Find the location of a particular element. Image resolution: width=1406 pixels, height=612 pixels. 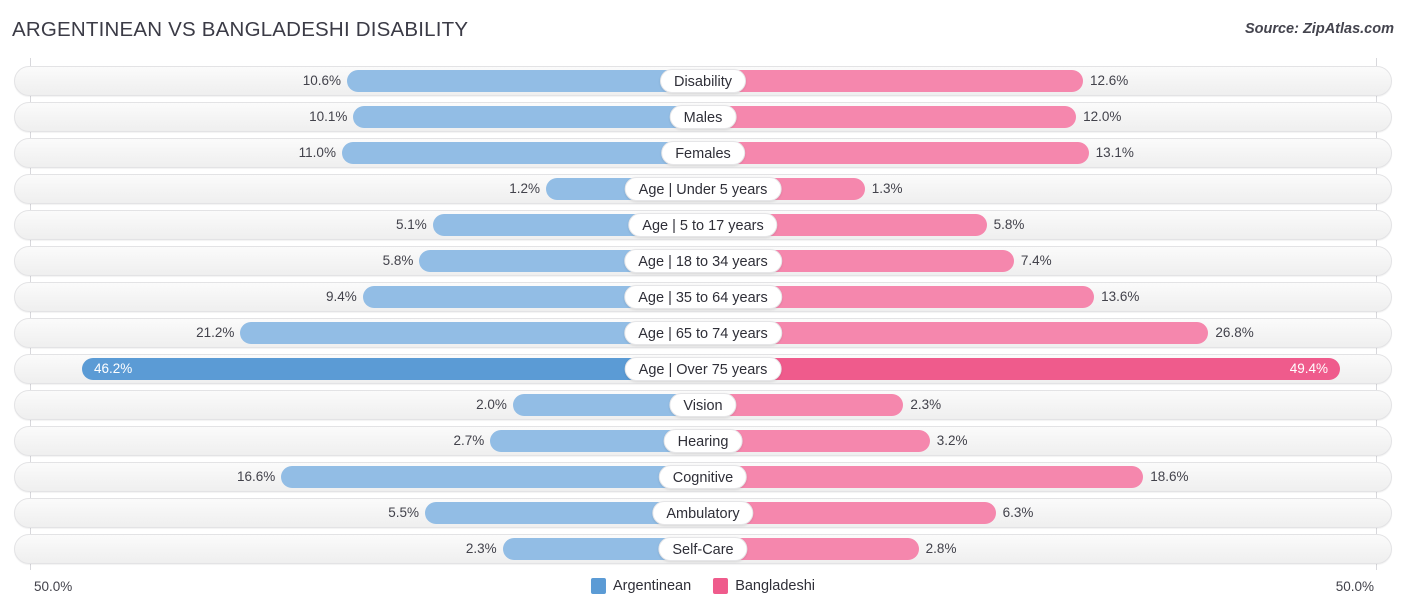

legend-label: Bangladeshi is located at coordinates (775, 586).